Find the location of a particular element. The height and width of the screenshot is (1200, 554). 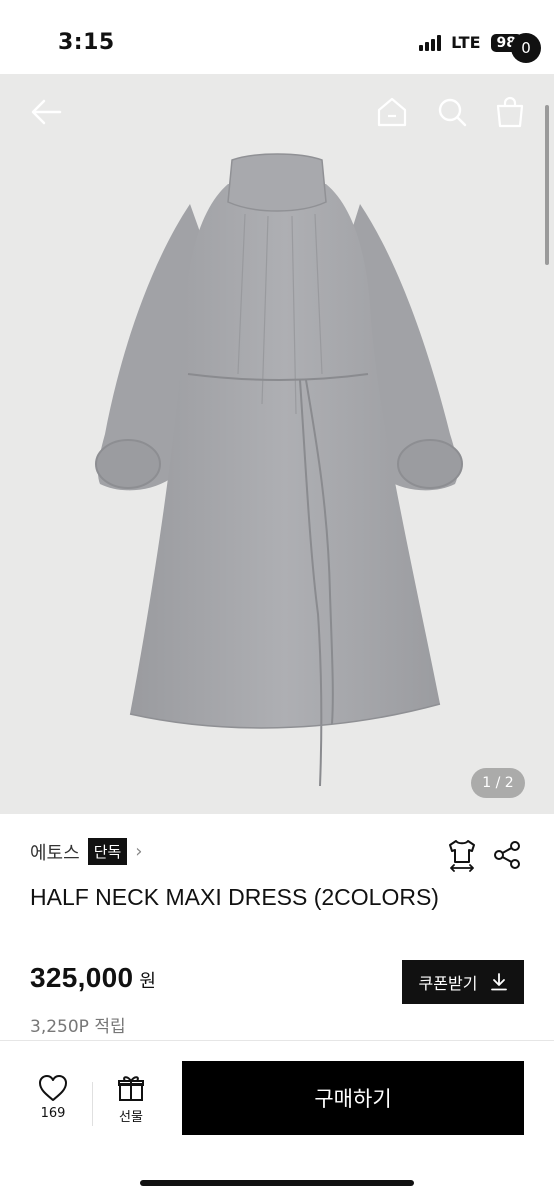

signal-icon is located at coordinates (430, 42).